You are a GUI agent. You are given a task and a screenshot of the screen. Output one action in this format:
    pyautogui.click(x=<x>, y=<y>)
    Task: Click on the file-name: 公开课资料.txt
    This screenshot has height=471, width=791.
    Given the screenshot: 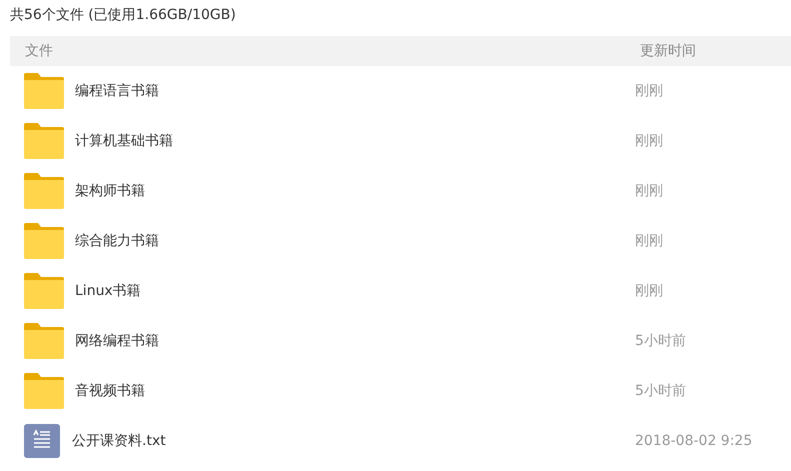 What is the action you would take?
    pyautogui.click(x=353, y=441)
    